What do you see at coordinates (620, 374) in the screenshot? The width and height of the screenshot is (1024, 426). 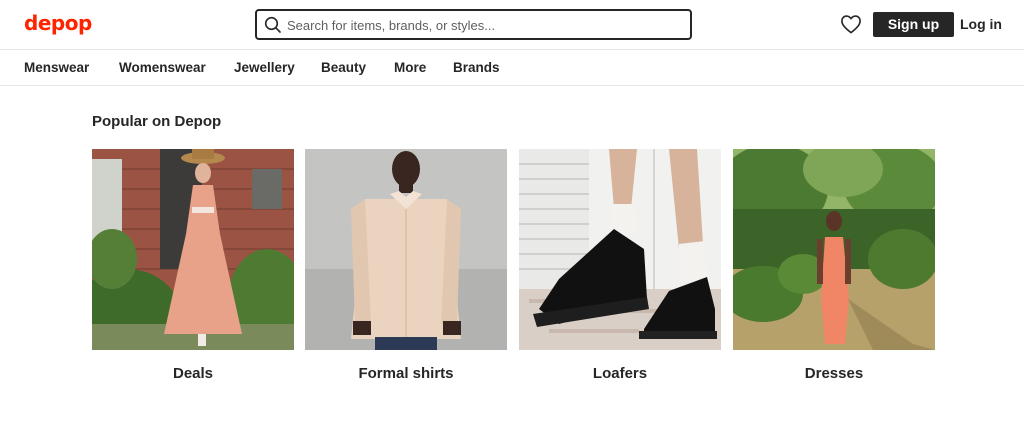 I see `card-label-loafers: Loafers` at bounding box center [620, 374].